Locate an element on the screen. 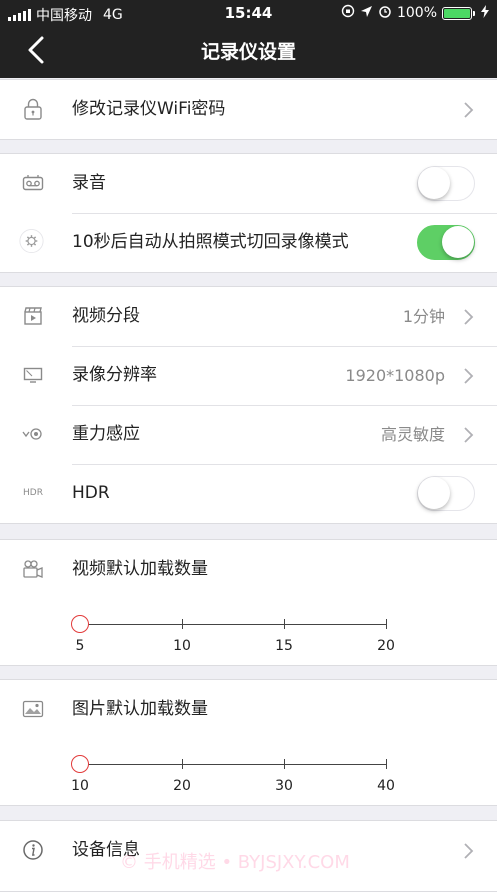  location-icon is located at coordinates (366, 13).